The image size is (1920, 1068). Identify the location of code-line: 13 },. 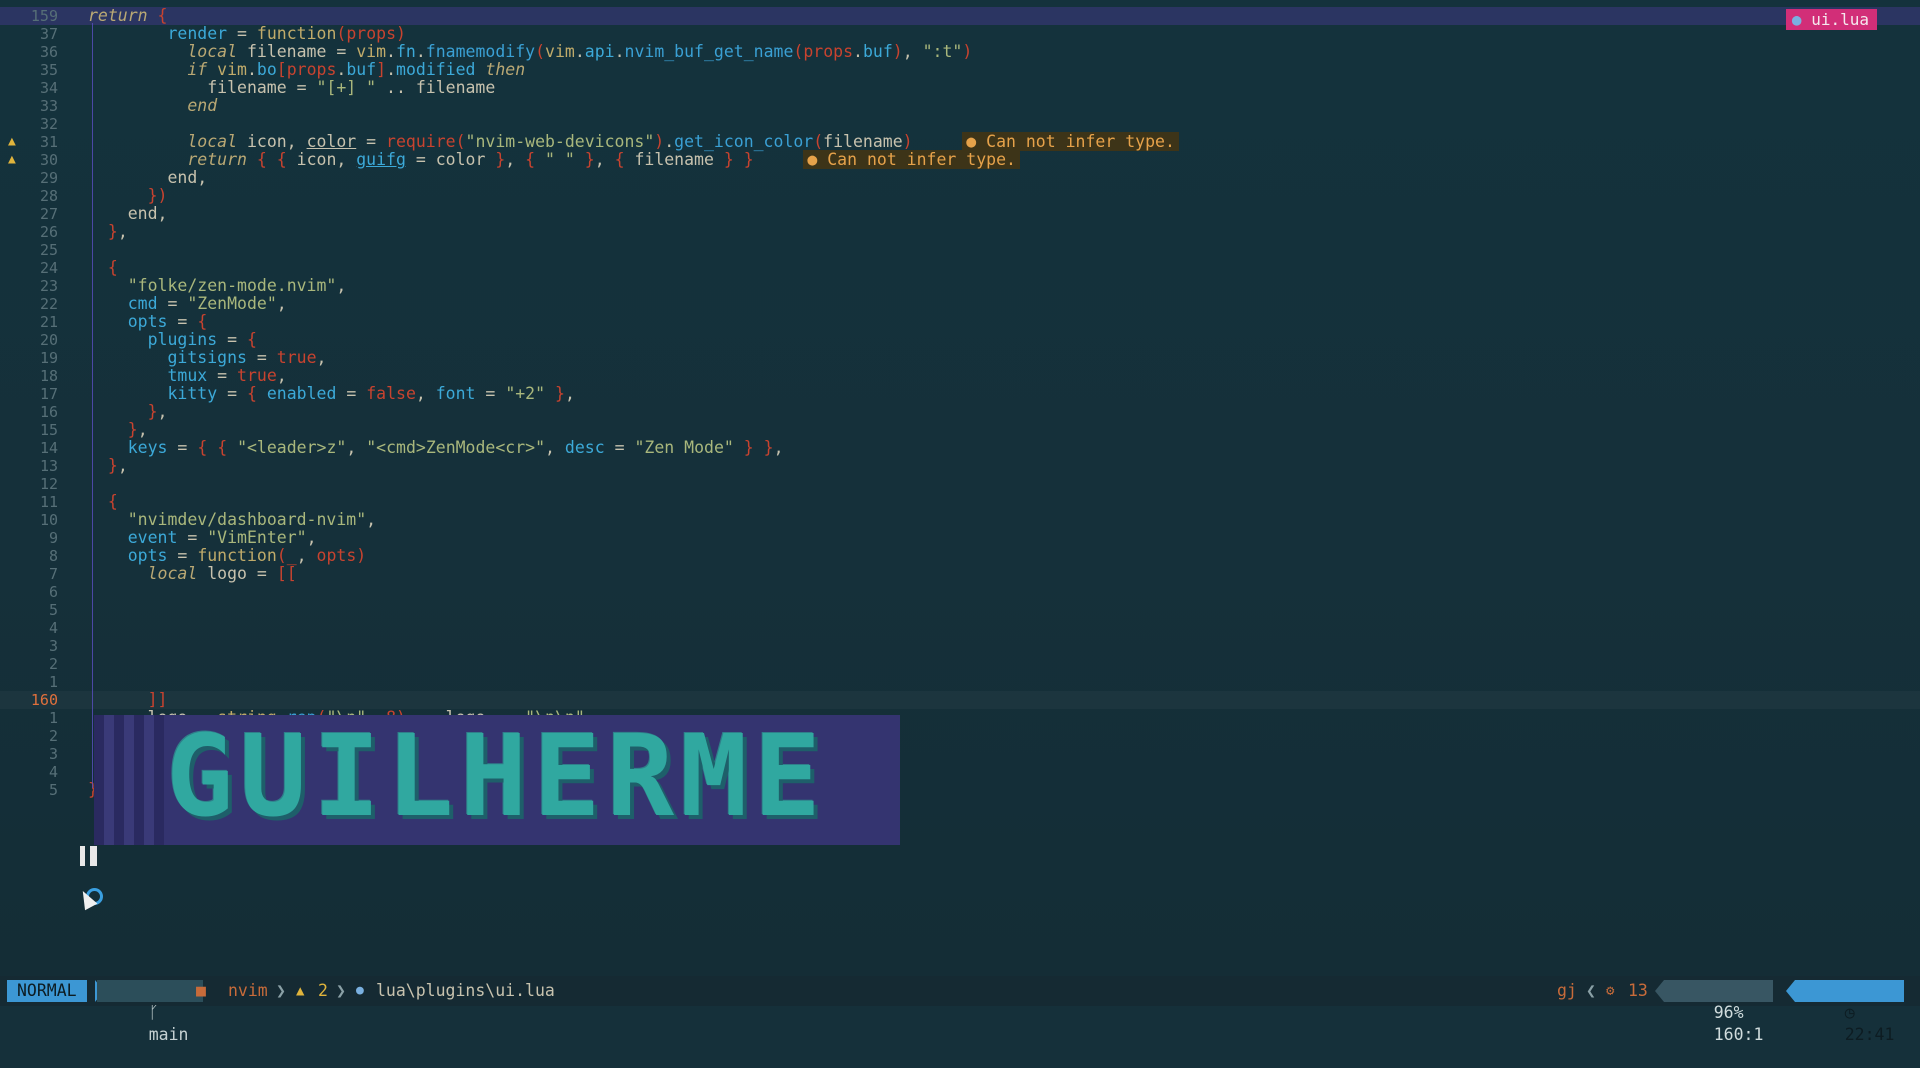
(960, 466).